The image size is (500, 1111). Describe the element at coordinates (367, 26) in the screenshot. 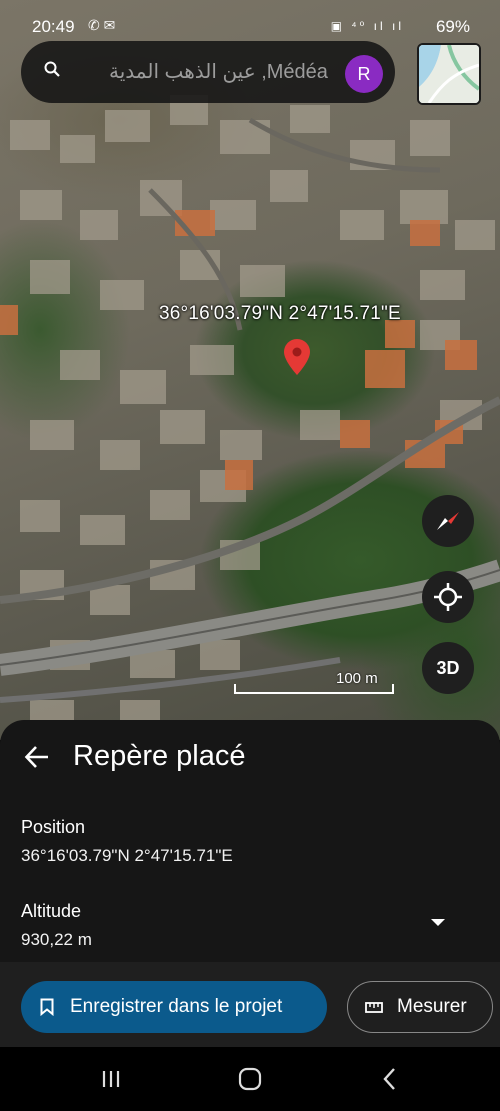

I see `signal-icons: ▣ ⁴⁰ ıl ıl` at that location.